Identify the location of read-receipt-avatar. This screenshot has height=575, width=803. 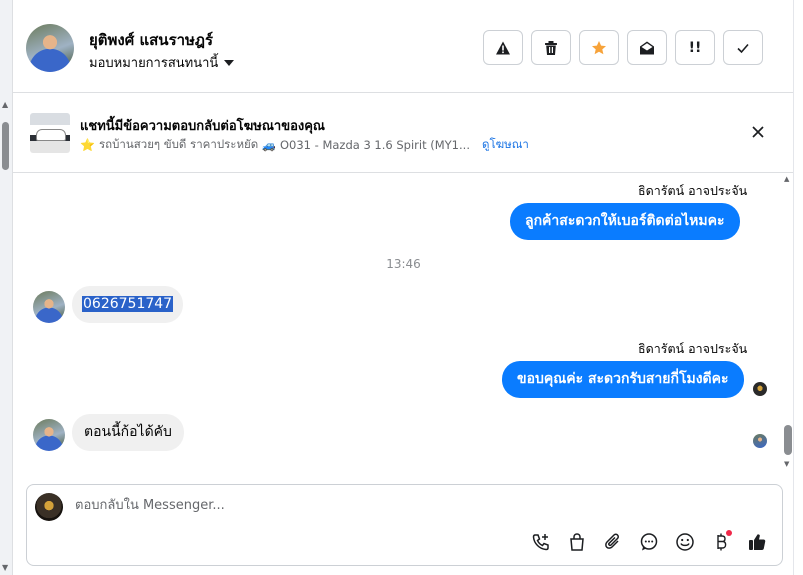
(760, 389).